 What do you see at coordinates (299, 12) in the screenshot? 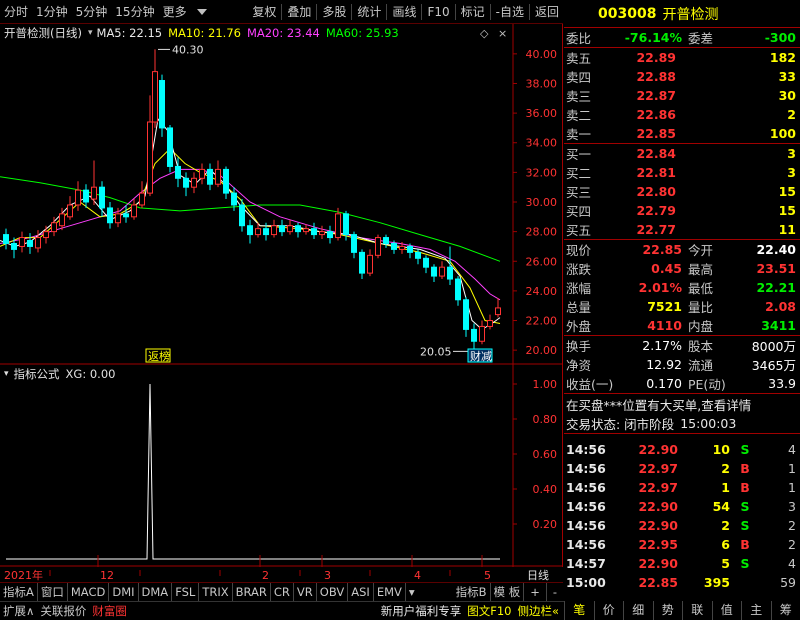
I see `overlay-button: 叠加` at bounding box center [299, 12].